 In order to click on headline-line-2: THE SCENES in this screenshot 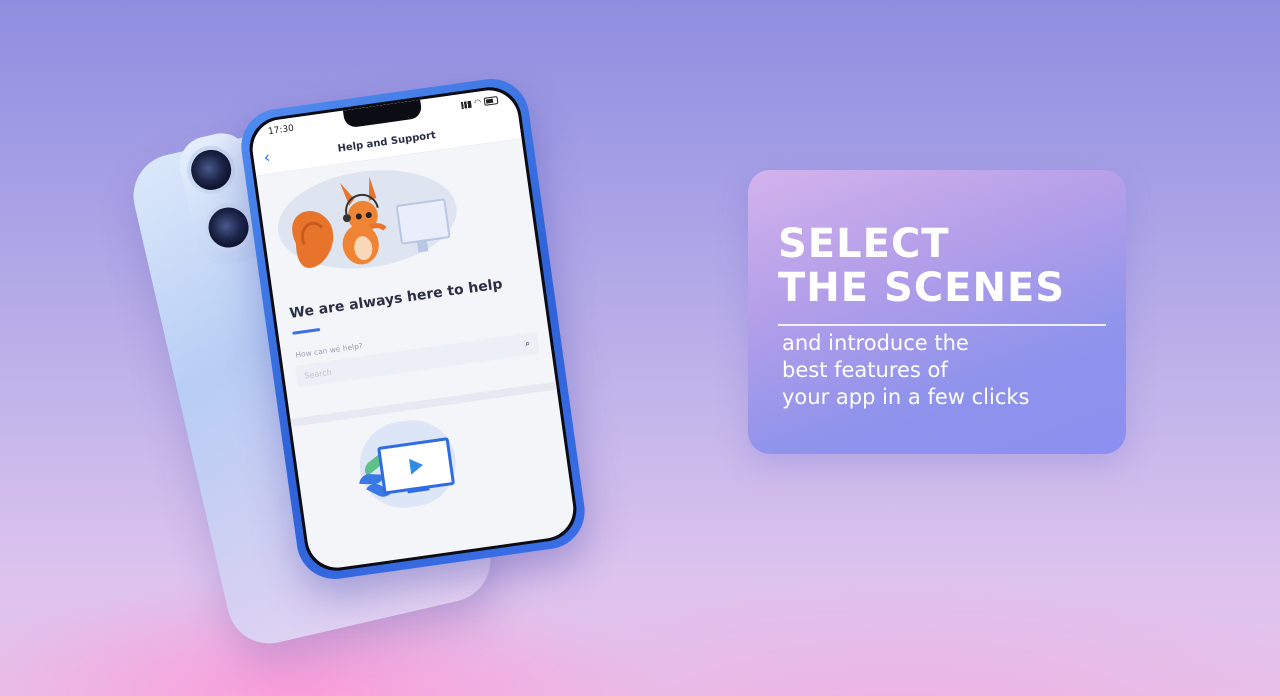, I will do `click(922, 288)`.